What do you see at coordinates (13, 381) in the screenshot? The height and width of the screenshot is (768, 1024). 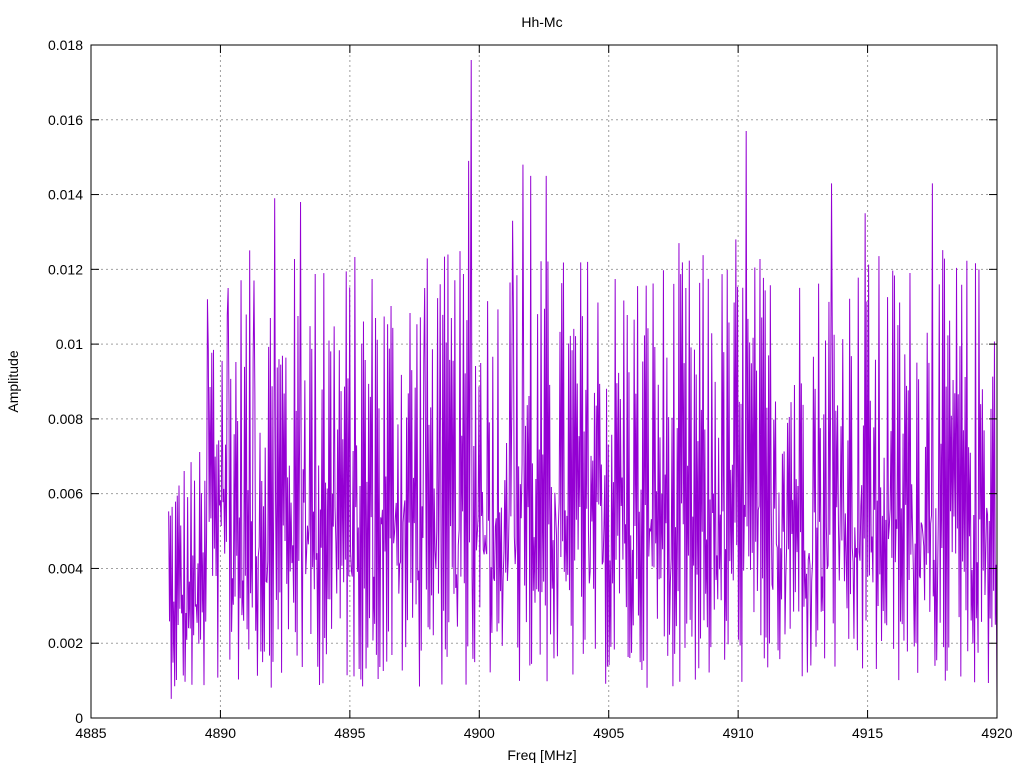 I see `y-axis-label: Amplitude` at bounding box center [13, 381].